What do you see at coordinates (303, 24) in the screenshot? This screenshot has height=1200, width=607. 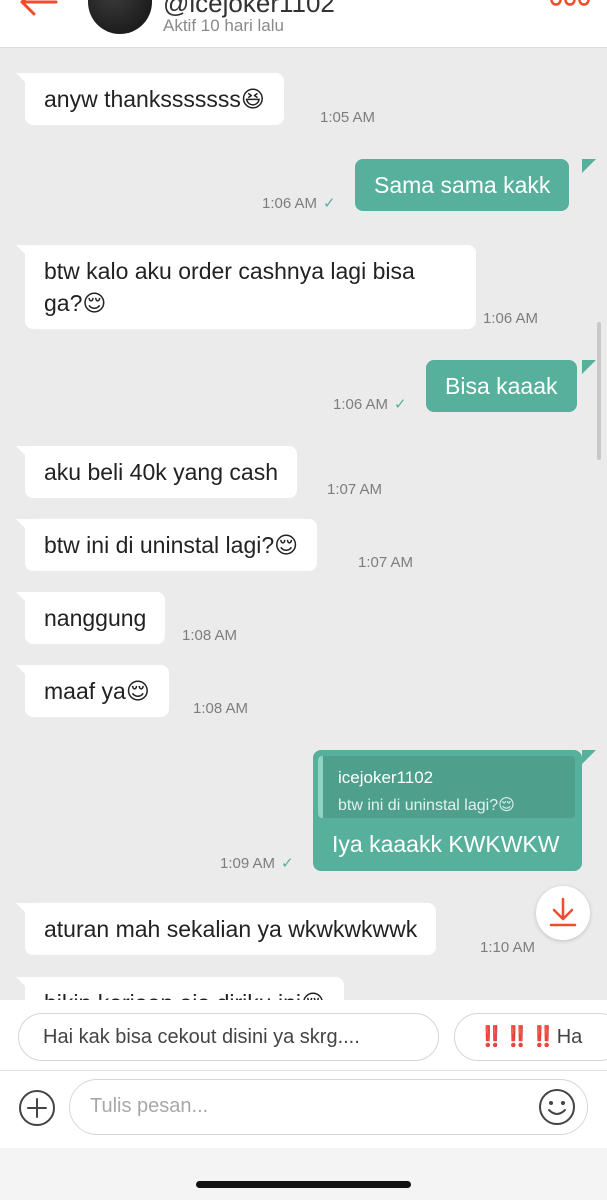 I see `chat-header: @icejoker1102 Aktif 10 hari lalu` at bounding box center [303, 24].